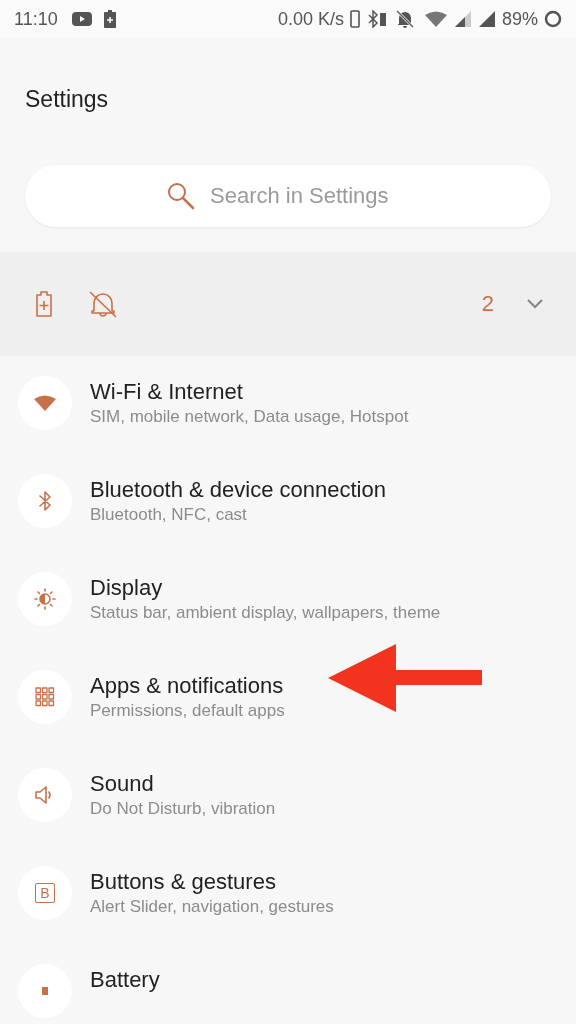 The width and height of the screenshot is (576, 1024). Describe the element at coordinates (44, 303) in the screenshot. I see `battery-plus-icon` at that location.